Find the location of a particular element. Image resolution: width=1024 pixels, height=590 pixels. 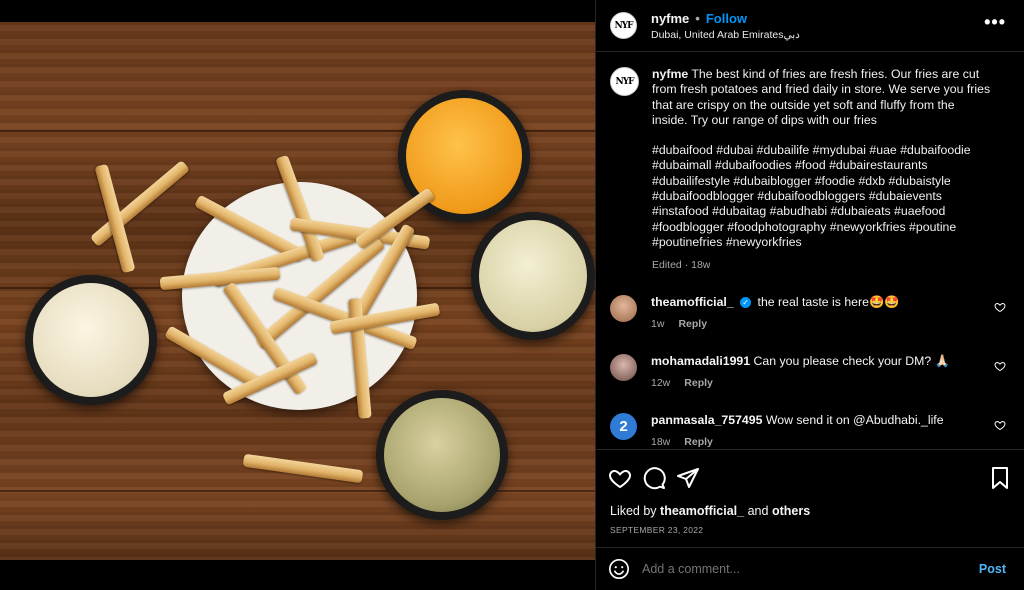

comment-username: theamofficial_ is located at coordinates (692, 302).